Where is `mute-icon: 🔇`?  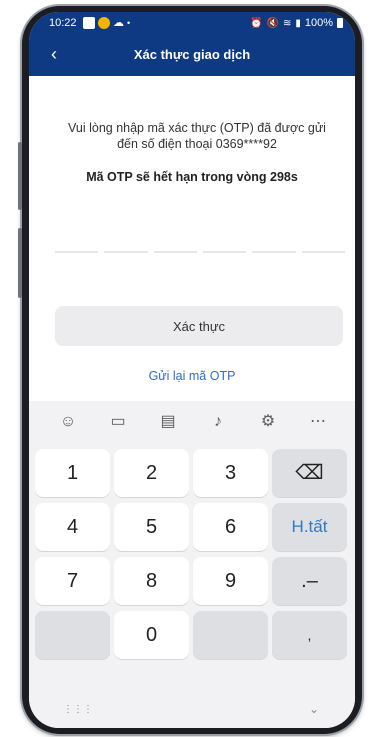 mute-icon: 🔇 is located at coordinates (272, 23).